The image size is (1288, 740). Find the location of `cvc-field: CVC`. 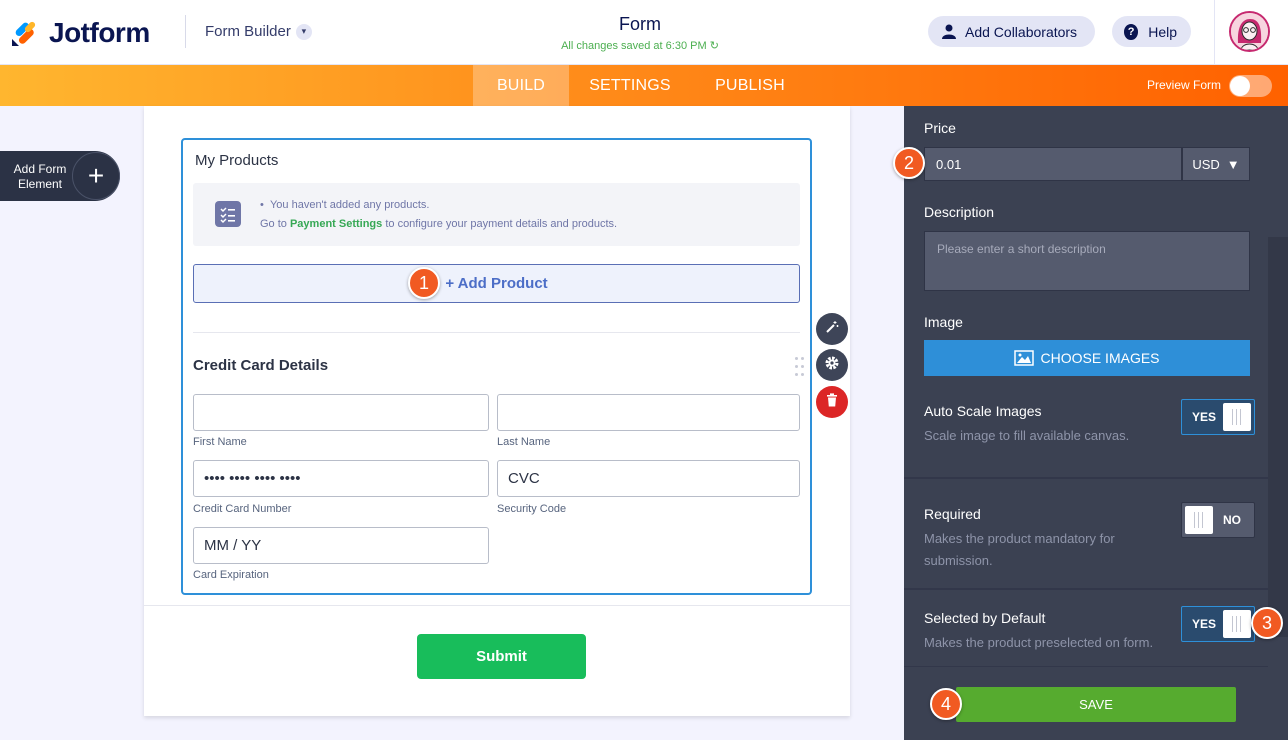

cvc-field: CVC is located at coordinates (648, 478).